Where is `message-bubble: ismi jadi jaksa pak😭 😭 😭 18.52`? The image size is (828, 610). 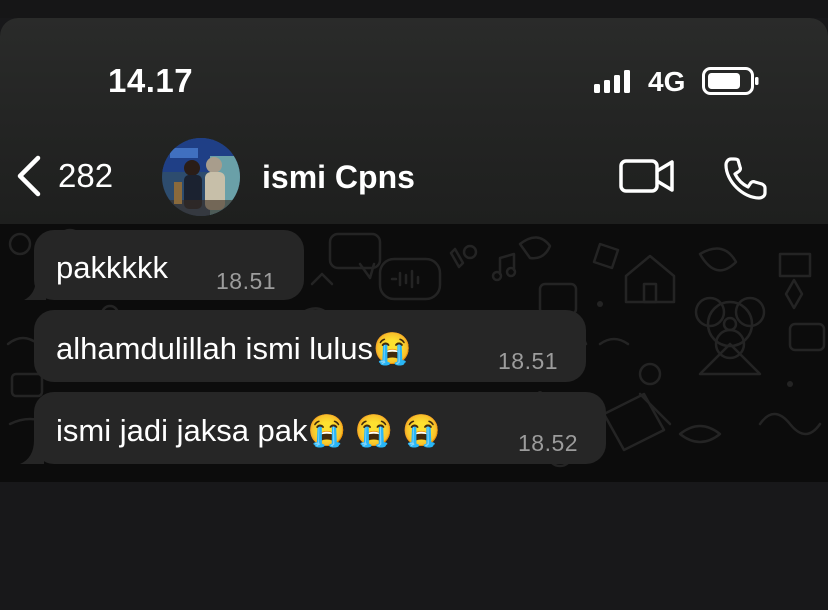
message-bubble: ismi jadi jaksa pak😭 😭 😭 18.52 is located at coordinates (313, 428).